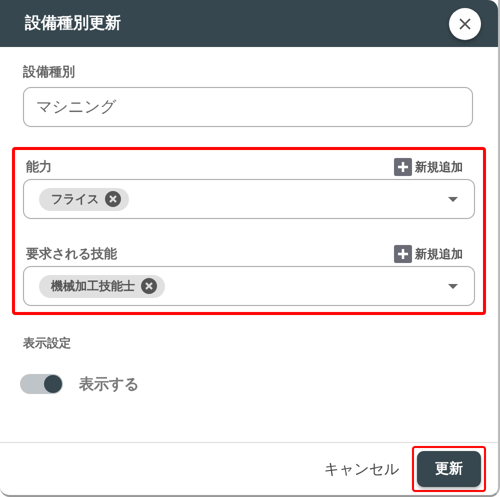 The image size is (500, 497). What do you see at coordinates (249, 199) in the screenshot?
I see `select-field: フライス` at bounding box center [249, 199].